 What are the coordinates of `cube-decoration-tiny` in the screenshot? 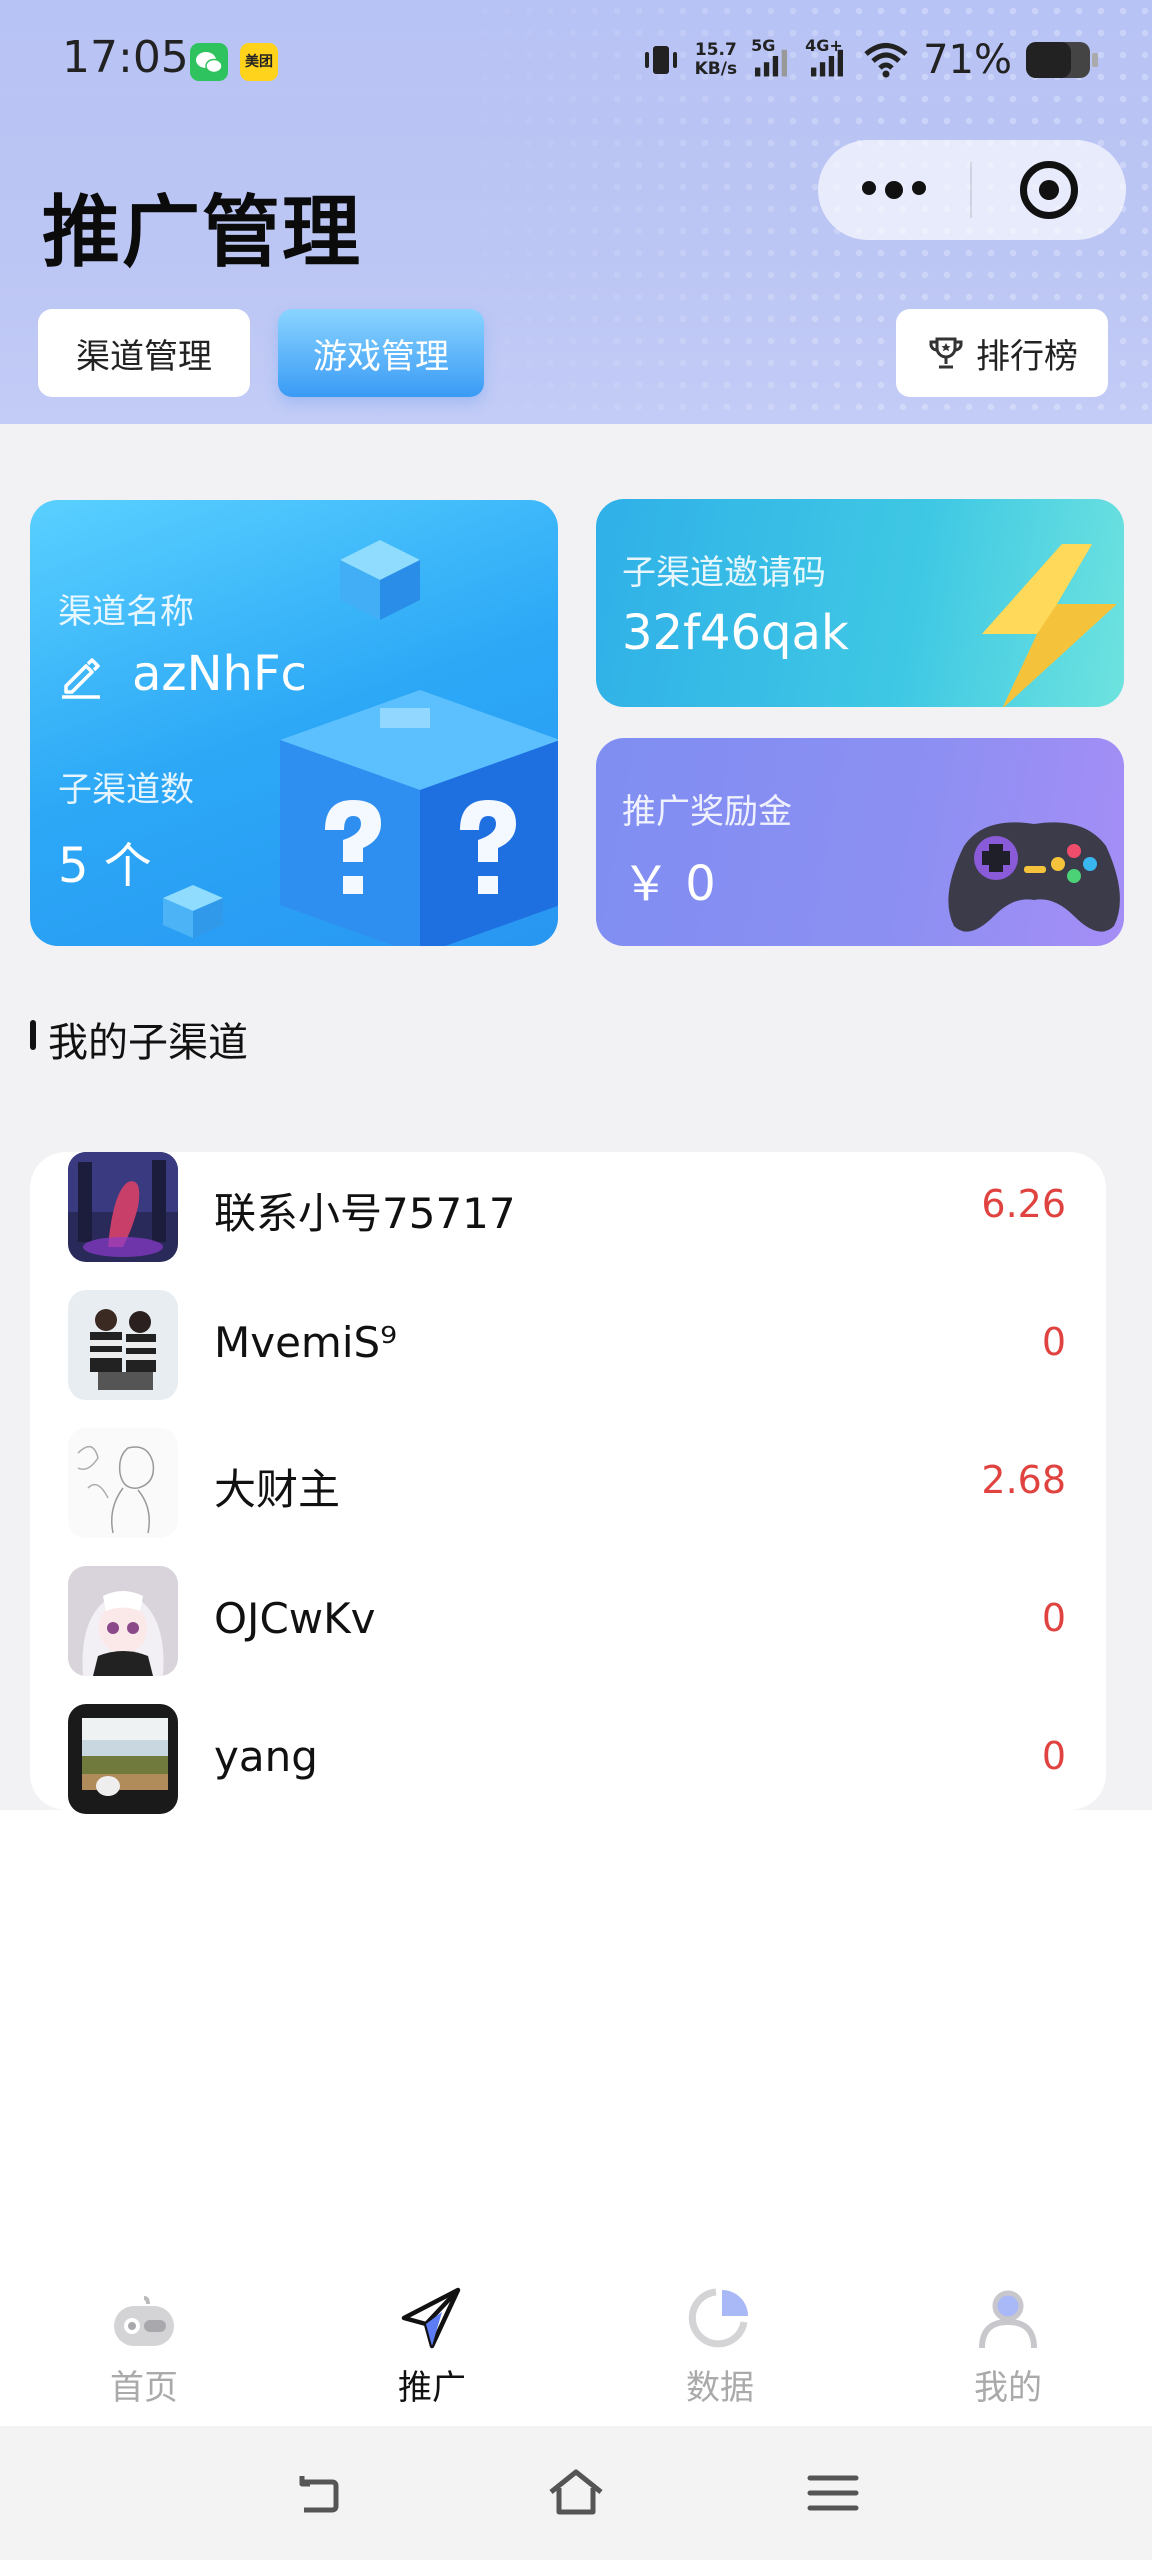 It's located at (193, 911).